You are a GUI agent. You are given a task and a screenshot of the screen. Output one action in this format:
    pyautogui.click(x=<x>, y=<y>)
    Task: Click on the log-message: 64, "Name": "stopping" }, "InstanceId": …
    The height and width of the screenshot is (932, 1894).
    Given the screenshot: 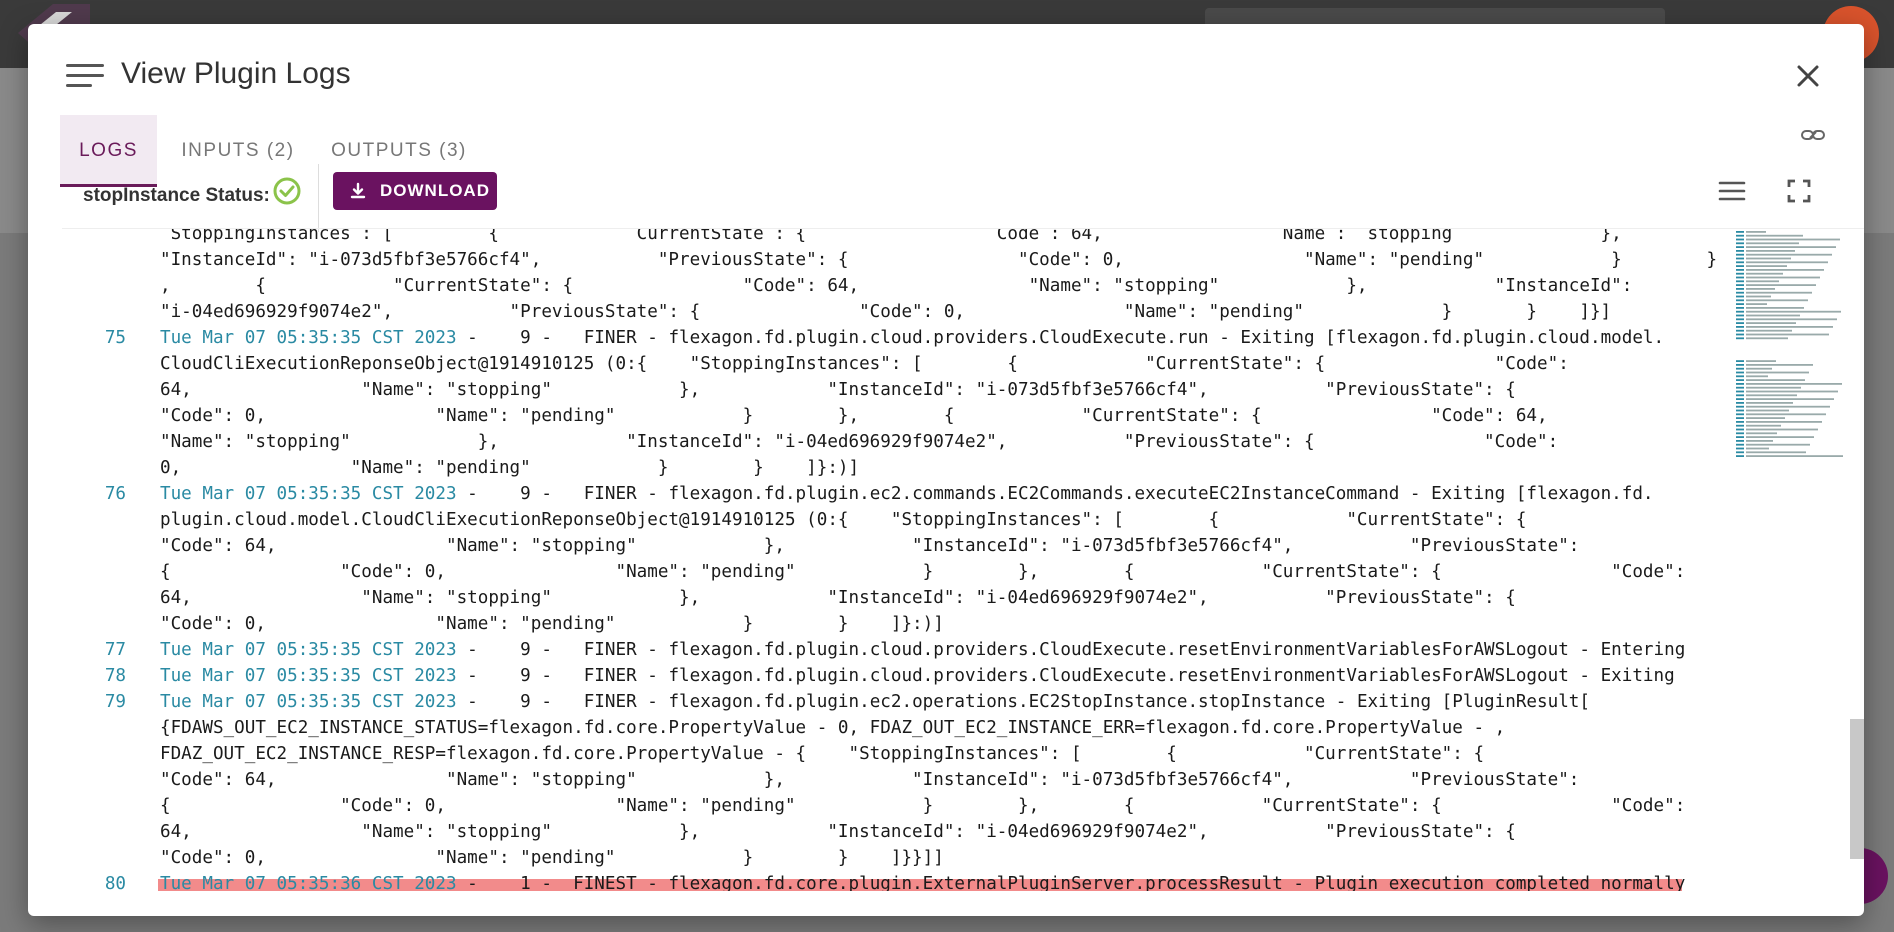 What is the action you would take?
    pyautogui.click(x=838, y=598)
    